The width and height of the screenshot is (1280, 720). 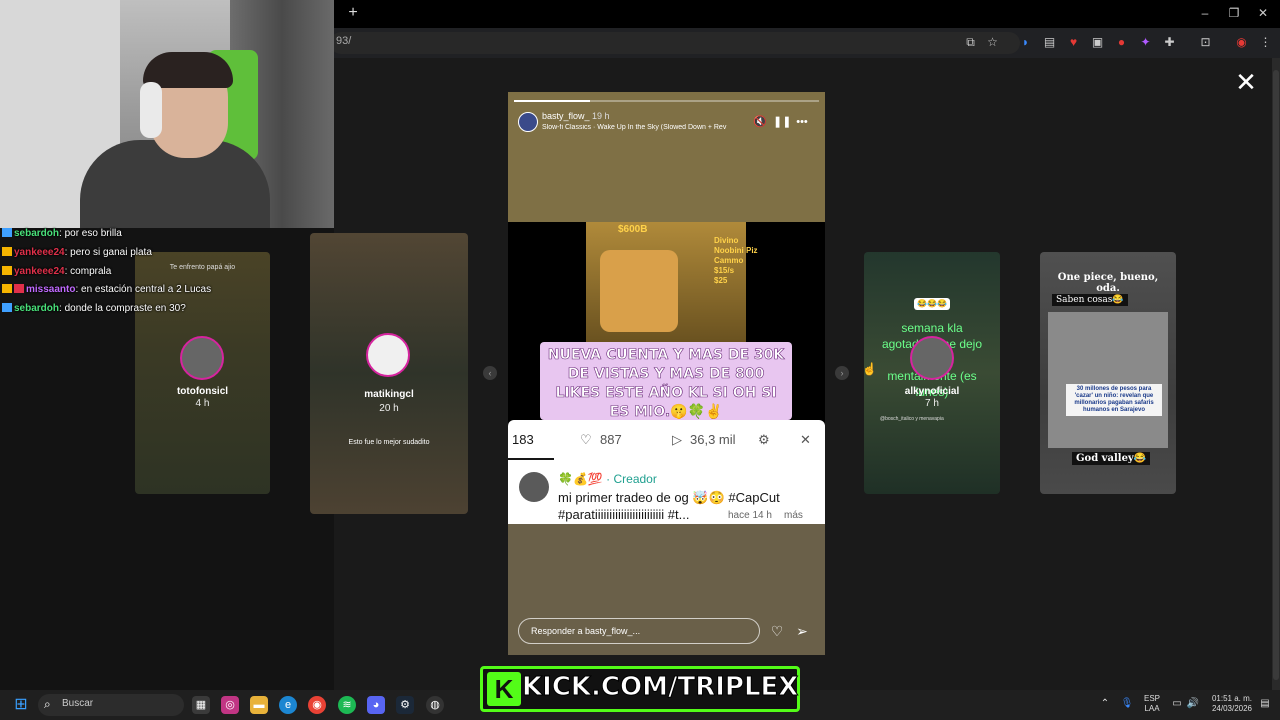 What do you see at coordinates (1265, 704) in the screenshot?
I see `notifications-icon: ▤` at bounding box center [1265, 704].